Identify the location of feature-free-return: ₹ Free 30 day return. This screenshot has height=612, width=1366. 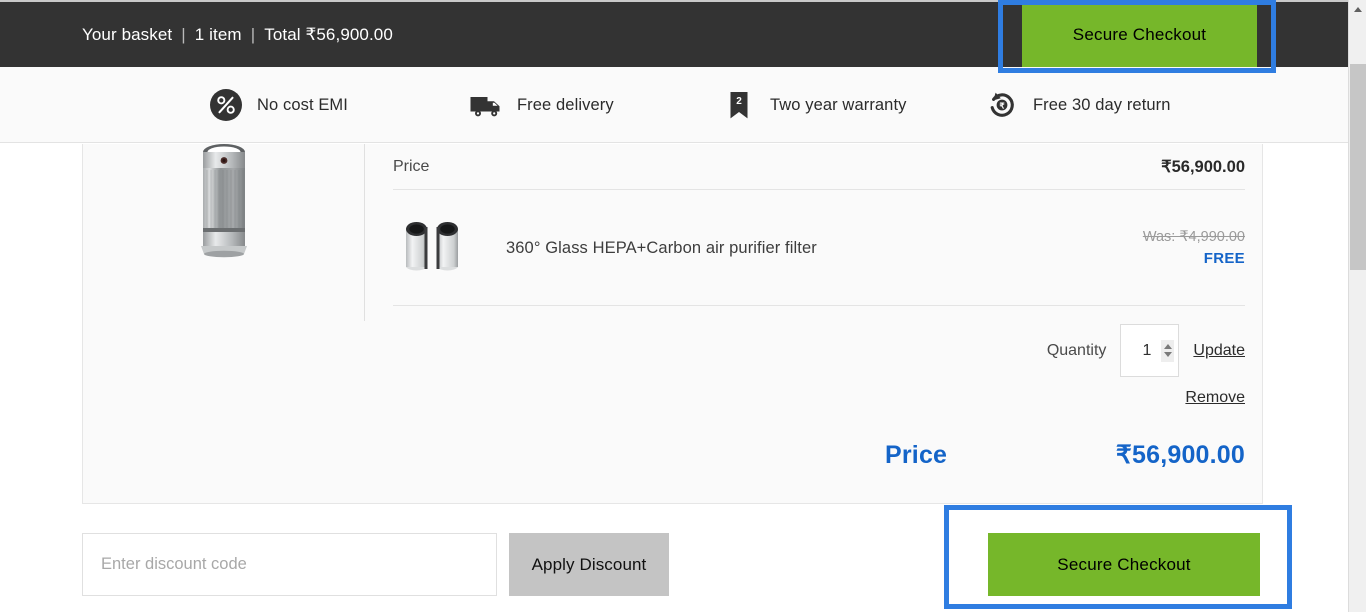
(1078, 105).